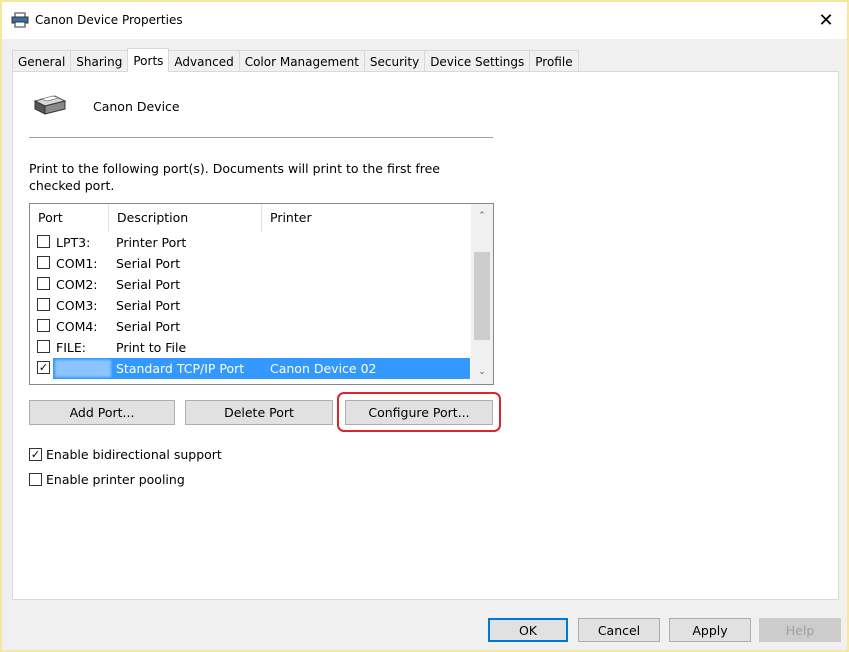  Describe the element at coordinates (323, 368) in the screenshot. I see `port-printer: Canon Device 02` at that location.